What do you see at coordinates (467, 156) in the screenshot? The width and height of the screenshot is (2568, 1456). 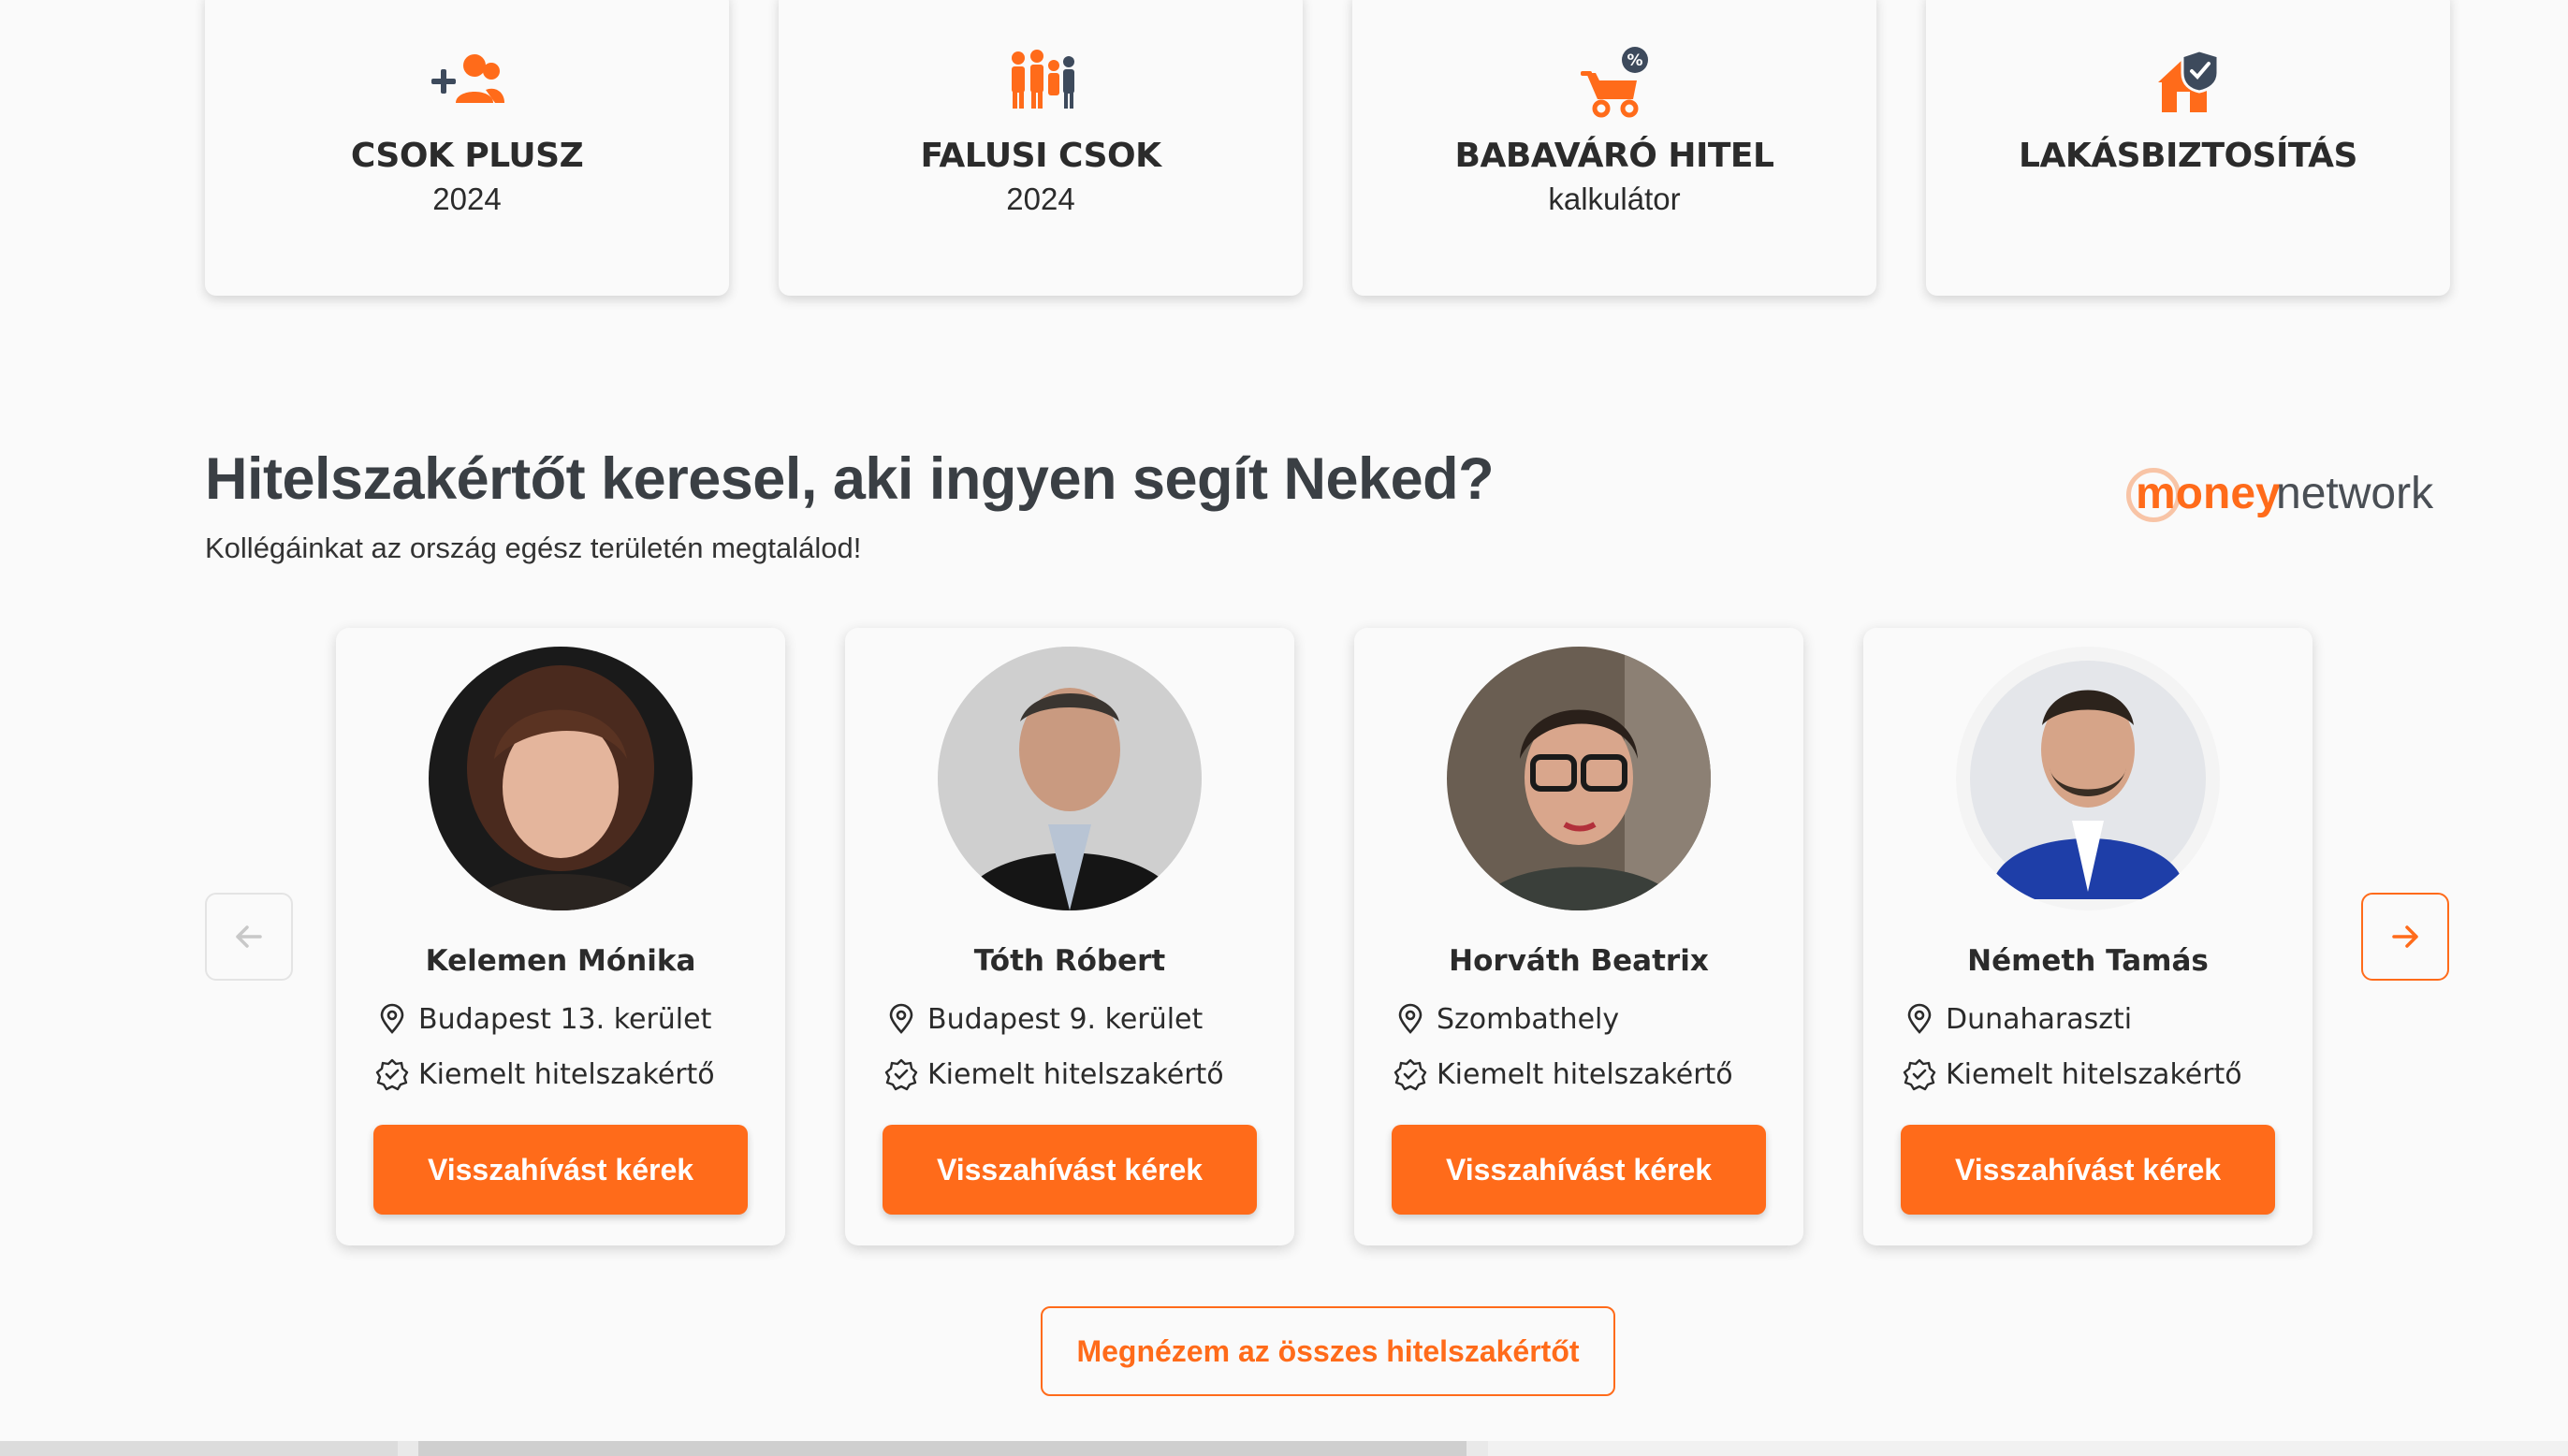 I see `category-title: CSOK PLUSZ` at bounding box center [467, 156].